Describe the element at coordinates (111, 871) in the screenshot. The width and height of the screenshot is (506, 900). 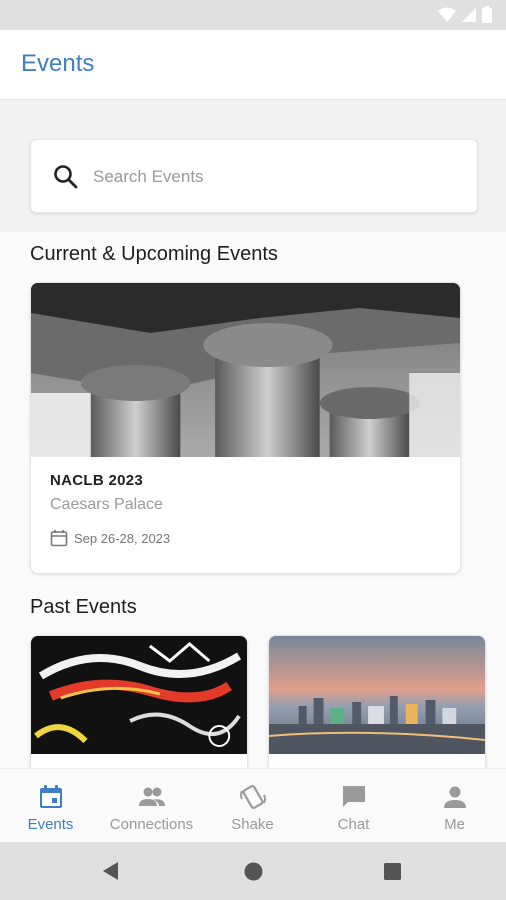
I see `back-icon` at that location.